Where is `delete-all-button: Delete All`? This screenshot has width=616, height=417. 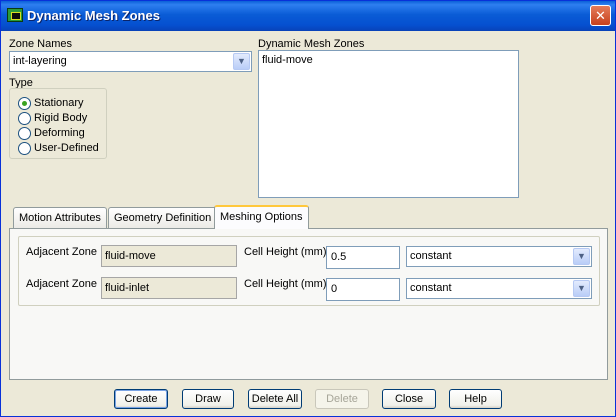 delete-all-button: Delete All is located at coordinates (275, 399).